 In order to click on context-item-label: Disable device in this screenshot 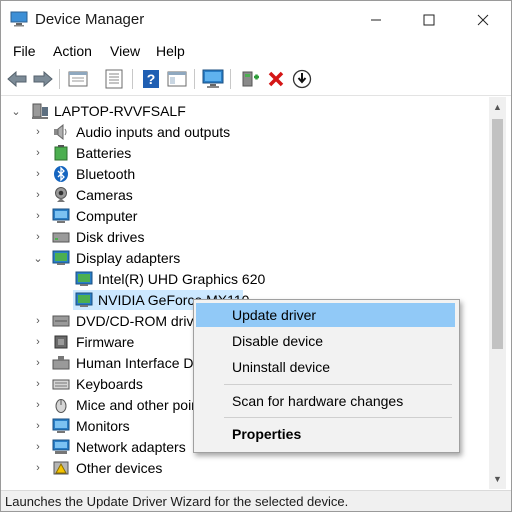, I will do `click(278, 341)`.